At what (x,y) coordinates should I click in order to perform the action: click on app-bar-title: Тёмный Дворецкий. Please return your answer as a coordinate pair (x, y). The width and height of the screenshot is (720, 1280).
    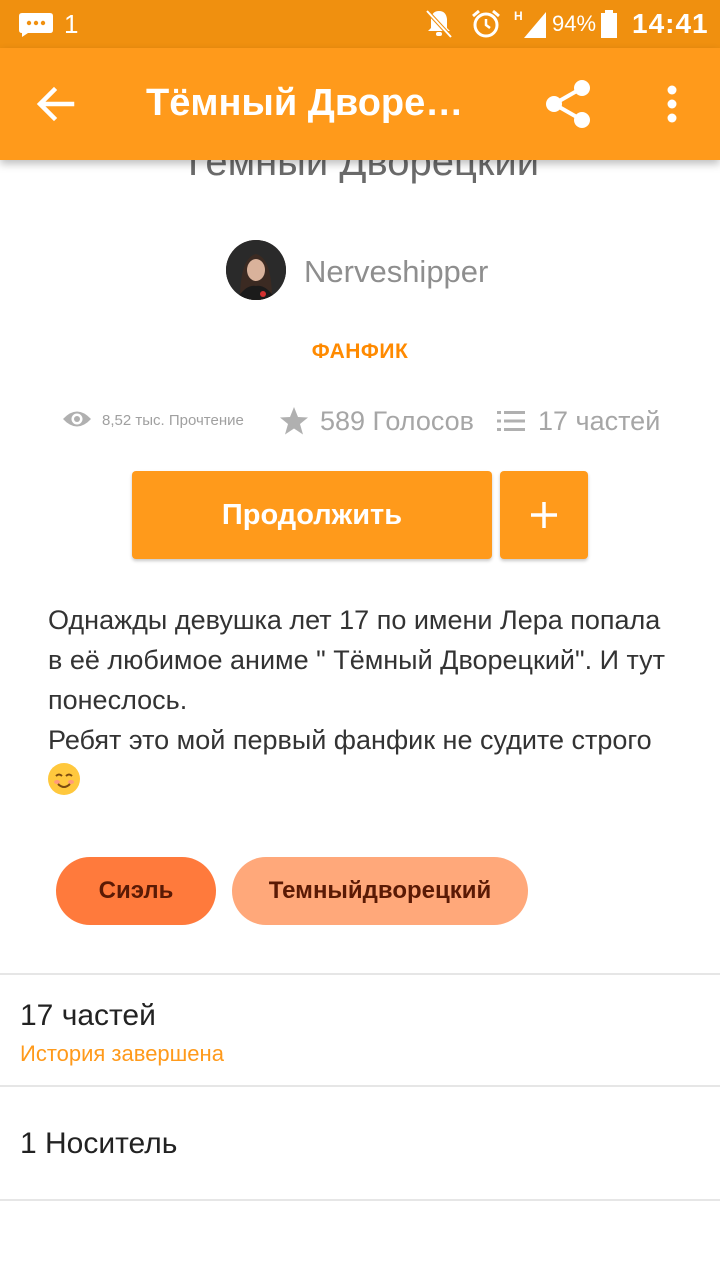
    Looking at the image, I should click on (316, 103).